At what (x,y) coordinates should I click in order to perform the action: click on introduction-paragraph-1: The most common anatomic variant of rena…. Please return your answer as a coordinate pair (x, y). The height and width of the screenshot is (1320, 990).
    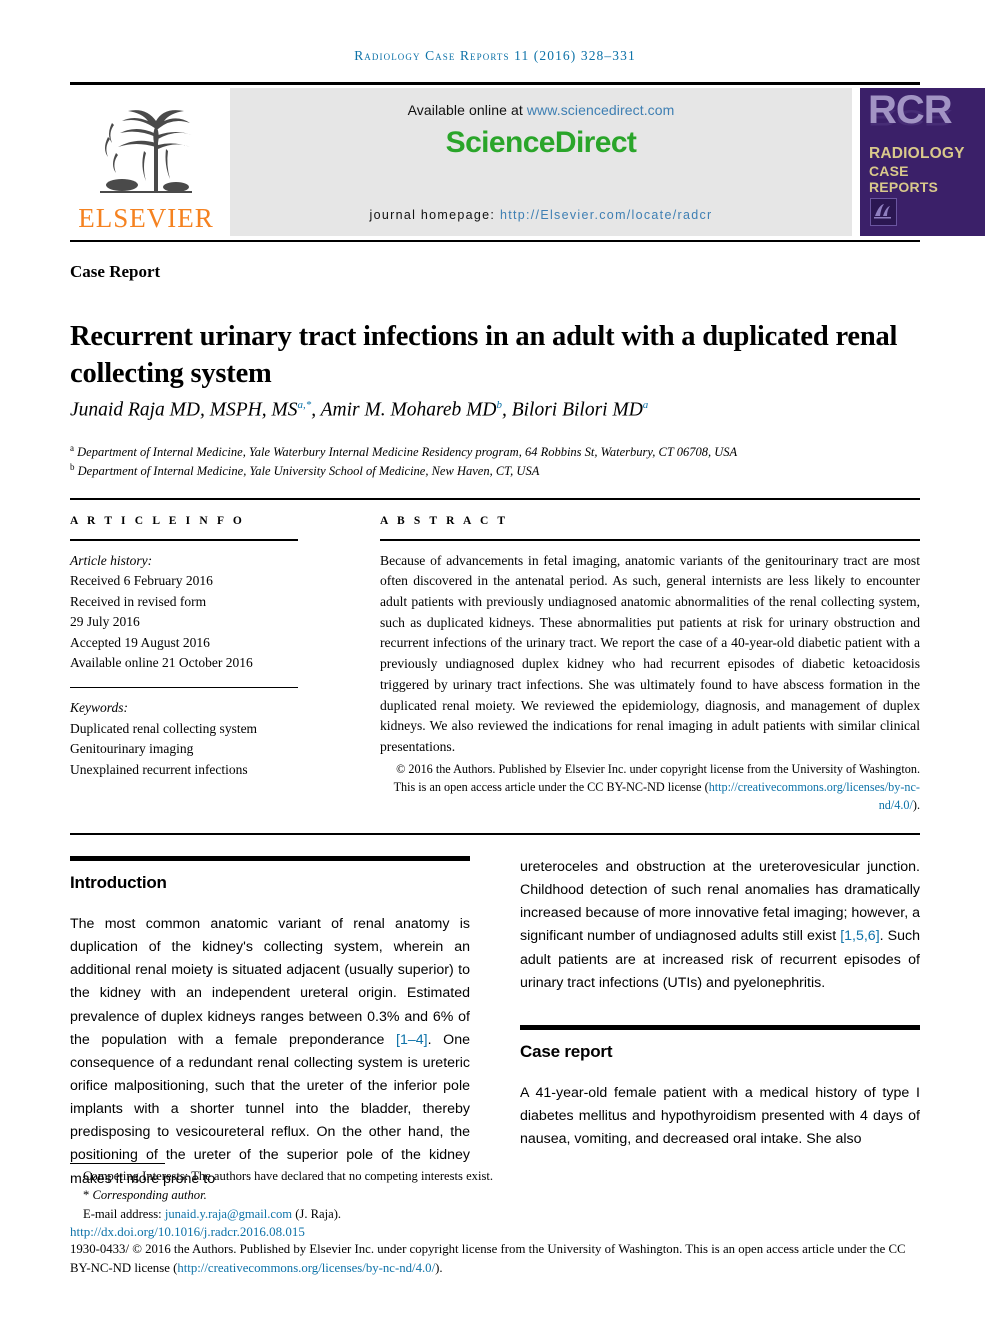
    Looking at the image, I should click on (270, 1052).